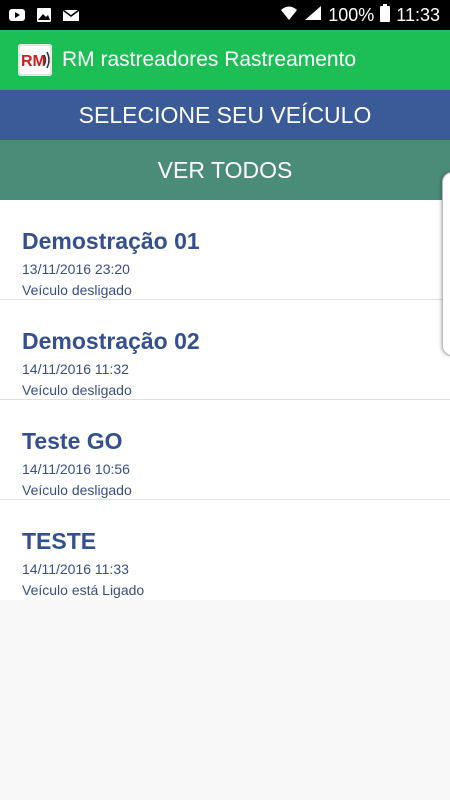 Image resolution: width=450 pixels, height=800 pixels. I want to click on app-bar: RM RM rastreadores Rastreamento, so click(225, 60).